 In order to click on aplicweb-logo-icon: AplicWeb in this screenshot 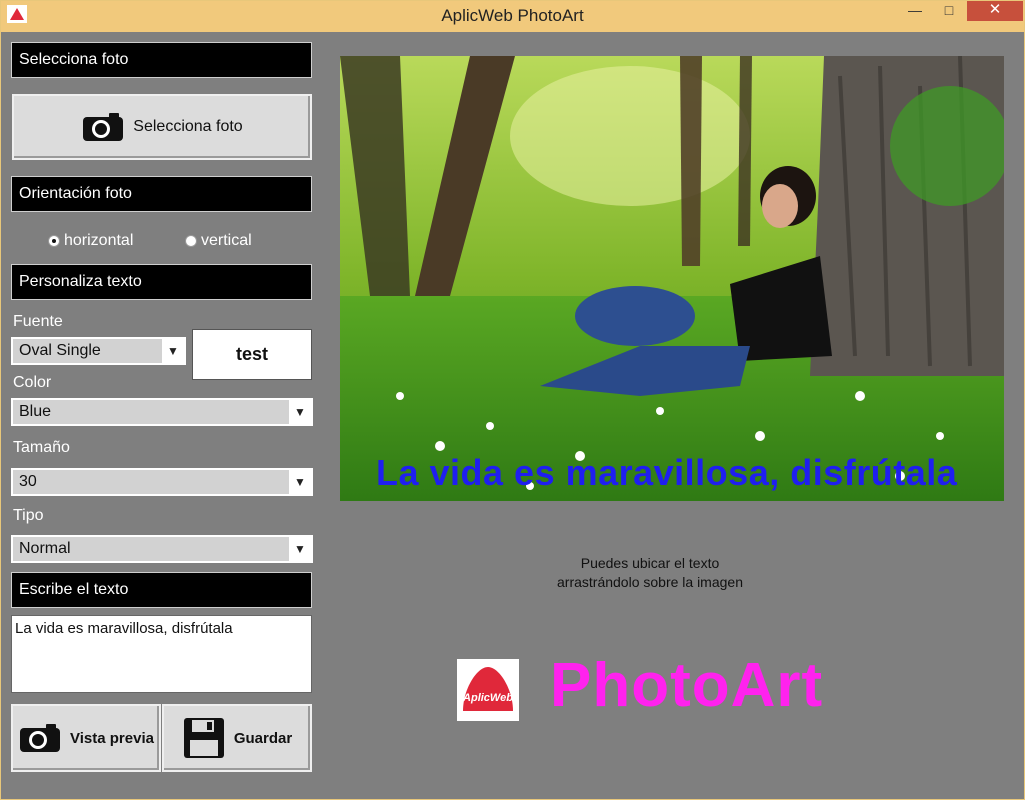, I will do `click(487, 689)`.